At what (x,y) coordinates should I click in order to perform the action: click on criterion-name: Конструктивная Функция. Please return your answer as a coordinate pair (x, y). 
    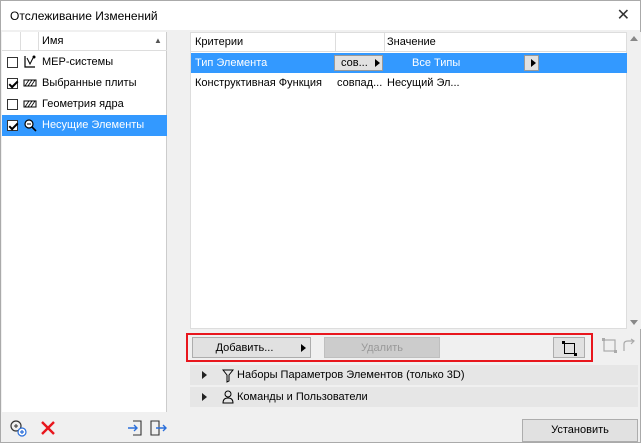
    Looking at the image, I should click on (258, 83).